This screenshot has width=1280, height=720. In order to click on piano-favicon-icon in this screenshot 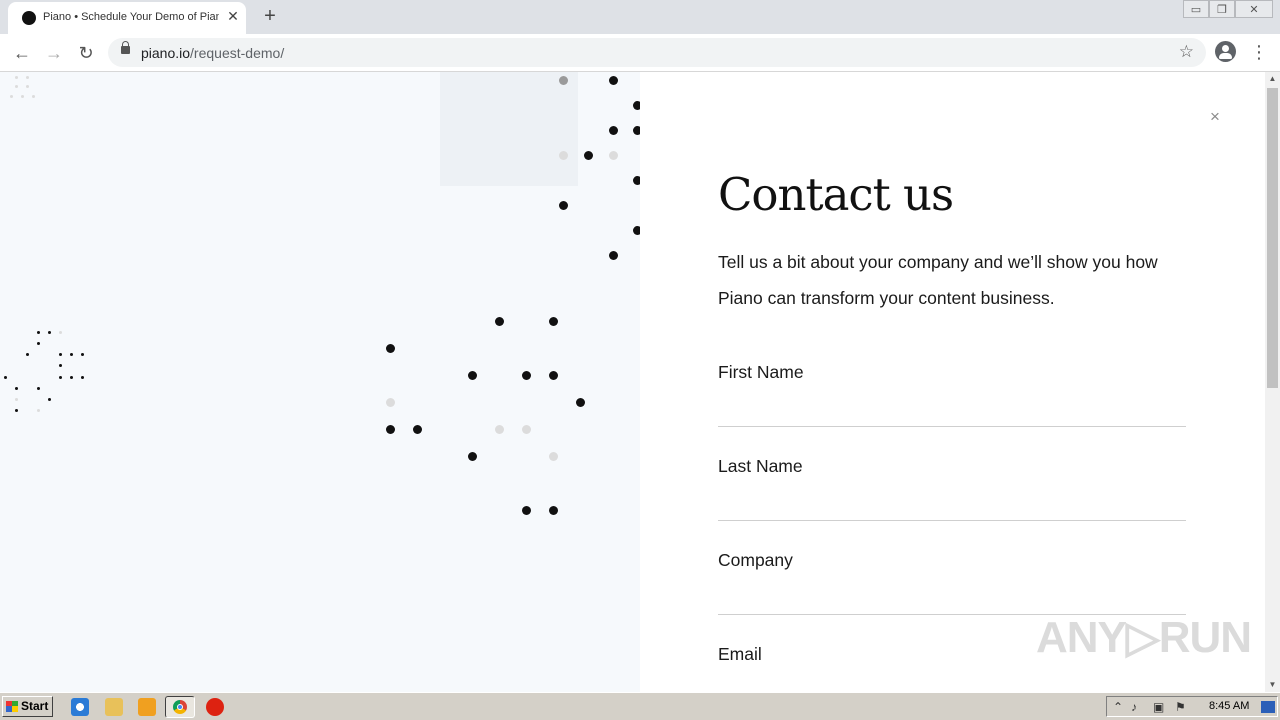, I will do `click(29, 18)`.